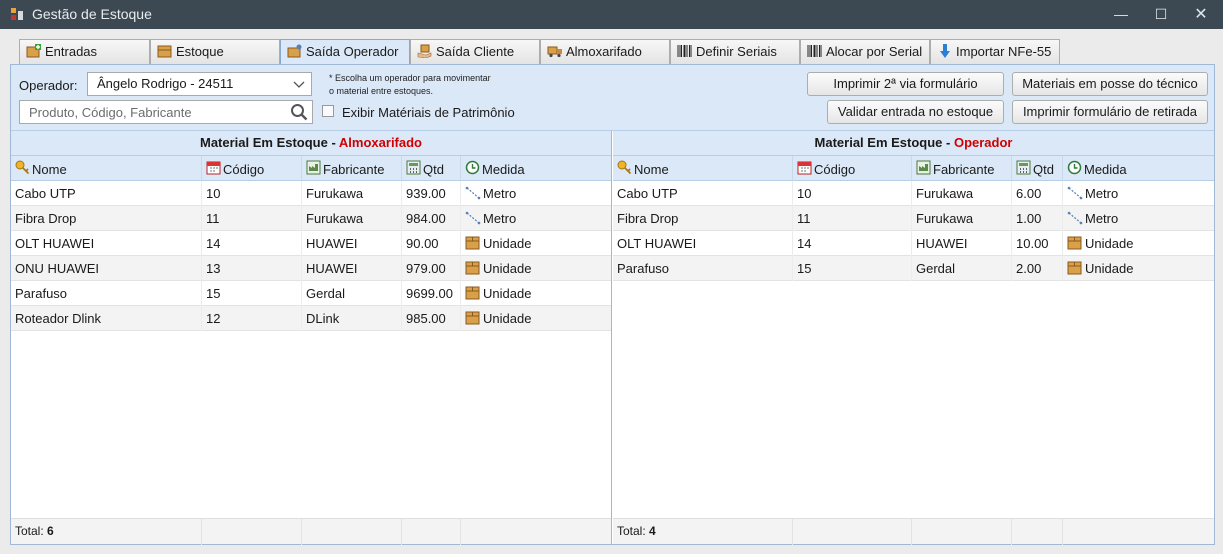  I want to click on cell-codigo: 15, so click(252, 293).